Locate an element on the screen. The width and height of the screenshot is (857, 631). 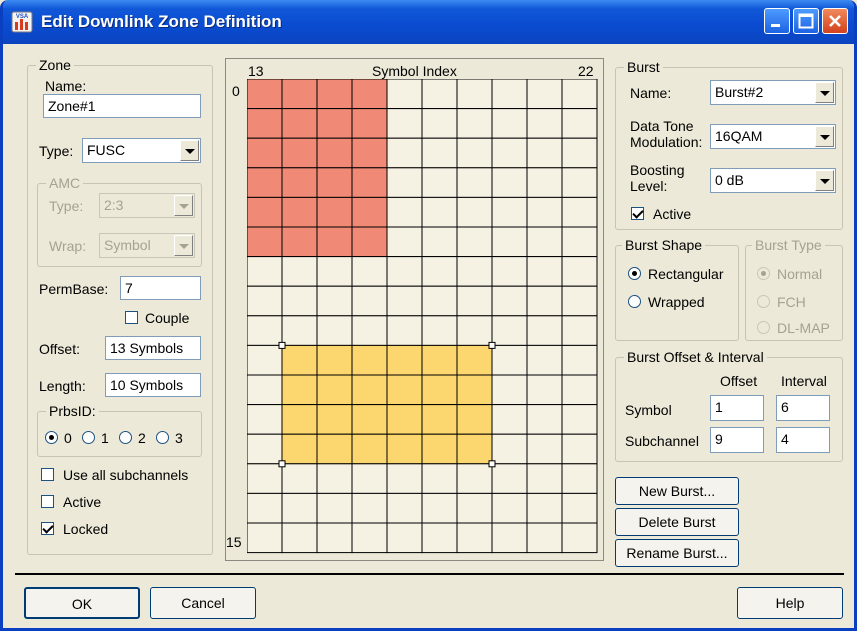
cancel-button: Cancel is located at coordinates (203, 603).